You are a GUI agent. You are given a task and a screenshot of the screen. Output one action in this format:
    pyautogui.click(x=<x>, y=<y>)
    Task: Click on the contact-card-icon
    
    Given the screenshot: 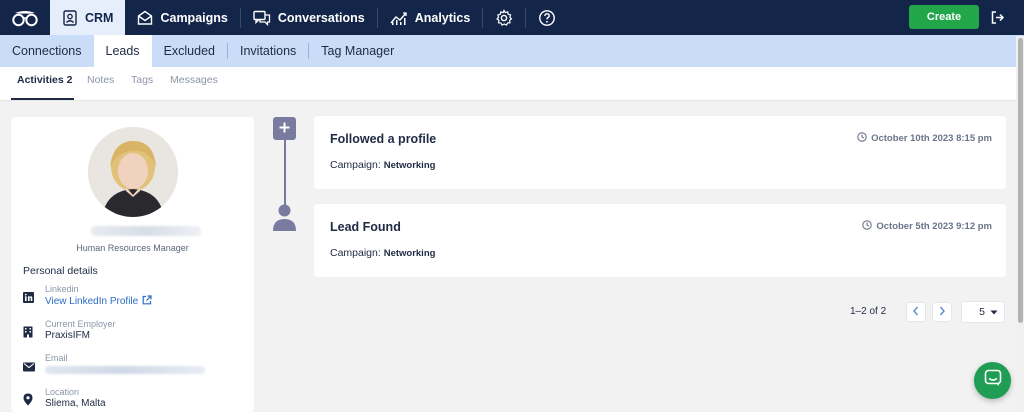 What is the action you would take?
    pyautogui.click(x=70, y=17)
    